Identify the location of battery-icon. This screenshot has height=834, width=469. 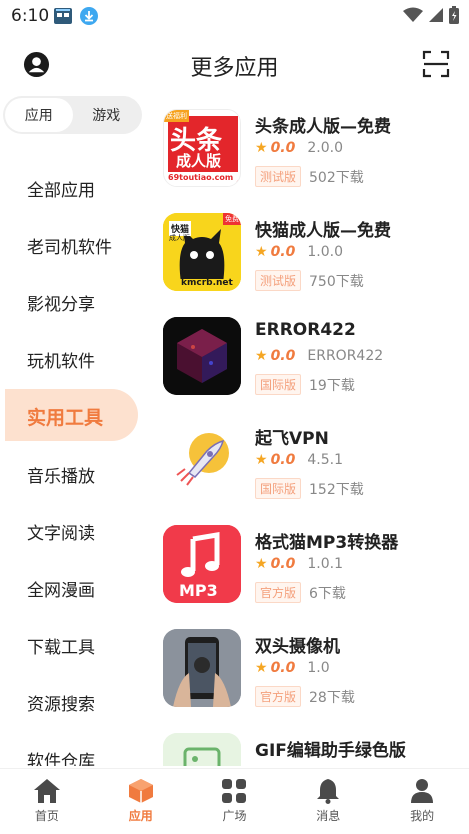
(454, 15).